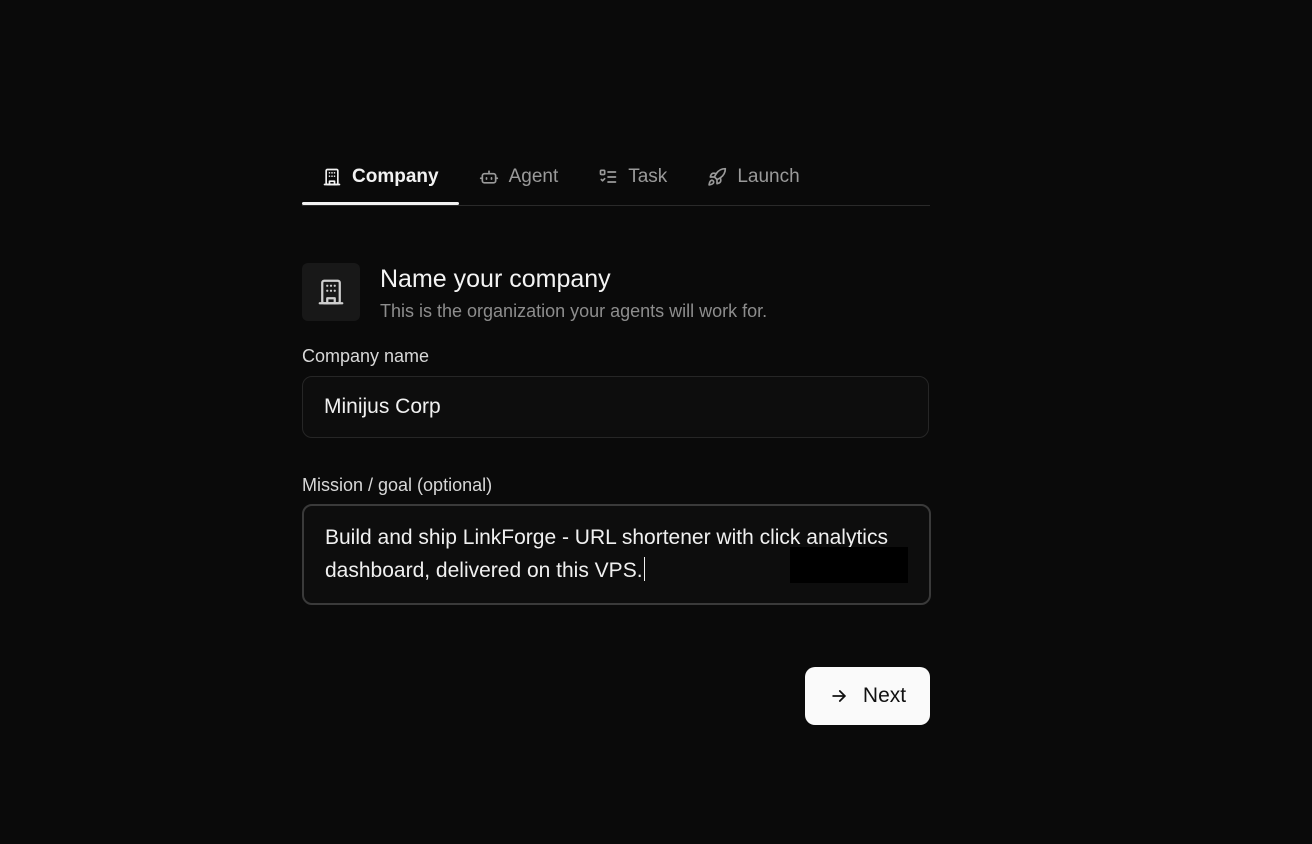  What do you see at coordinates (644, 569) in the screenshot?
I see `text-caret` at bounding box center [644, 569].